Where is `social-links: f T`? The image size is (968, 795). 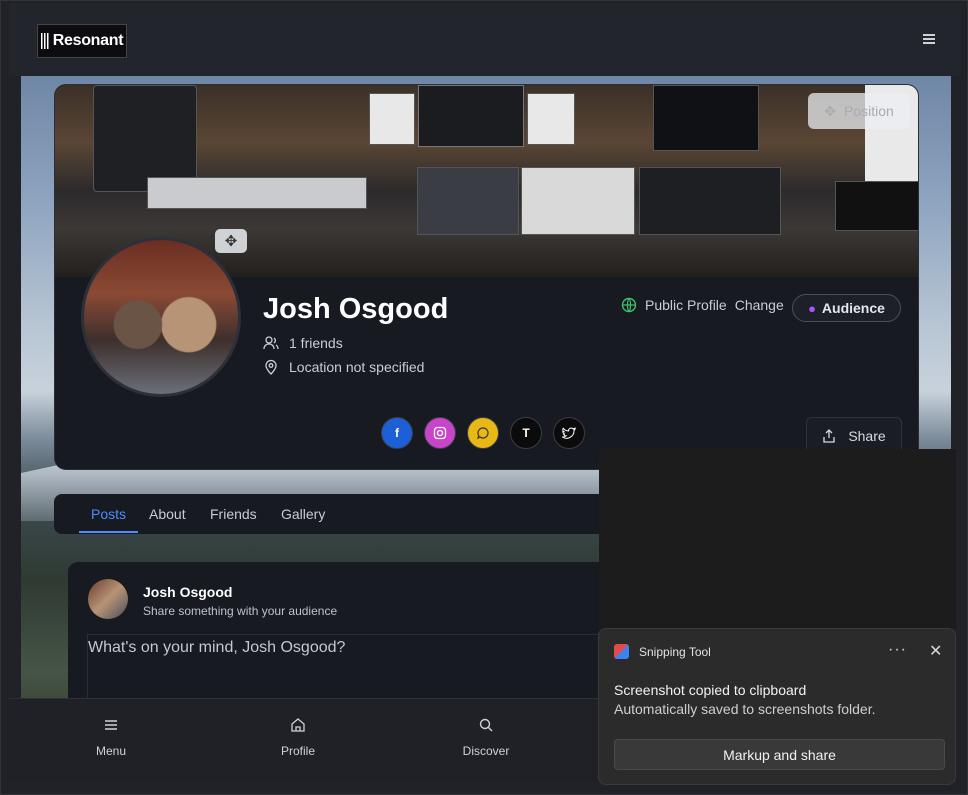
social-links: f T is located at coordinates (483, 433).